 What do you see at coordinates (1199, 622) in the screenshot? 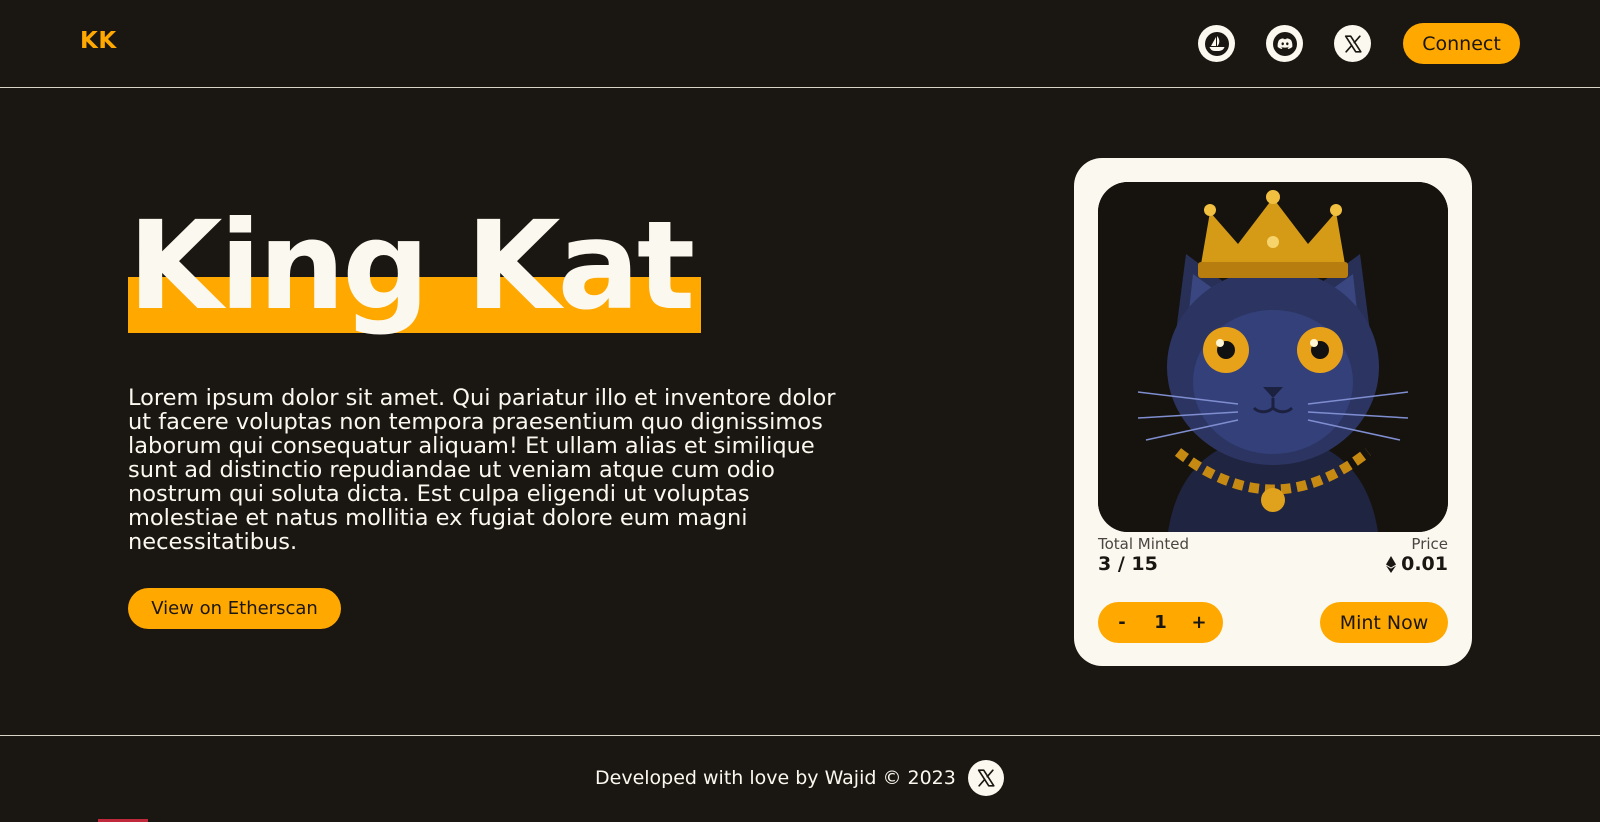
I see `increment-button: +` at bounding box center [1199, 622].